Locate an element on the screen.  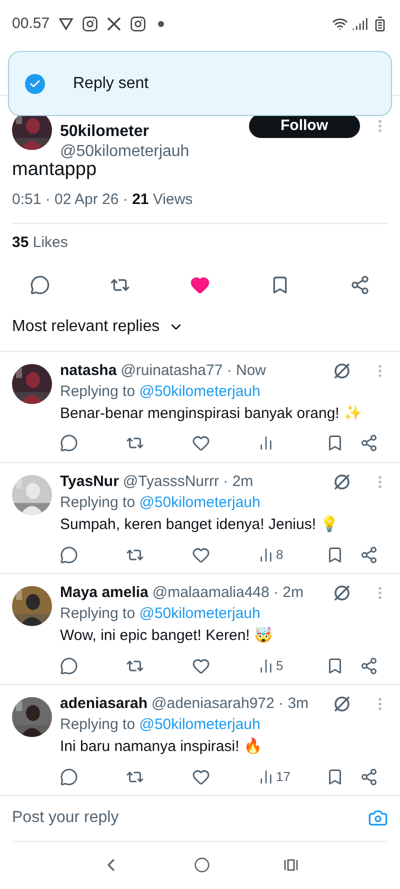
views-count: 5 is located at coordinates (280, 666).